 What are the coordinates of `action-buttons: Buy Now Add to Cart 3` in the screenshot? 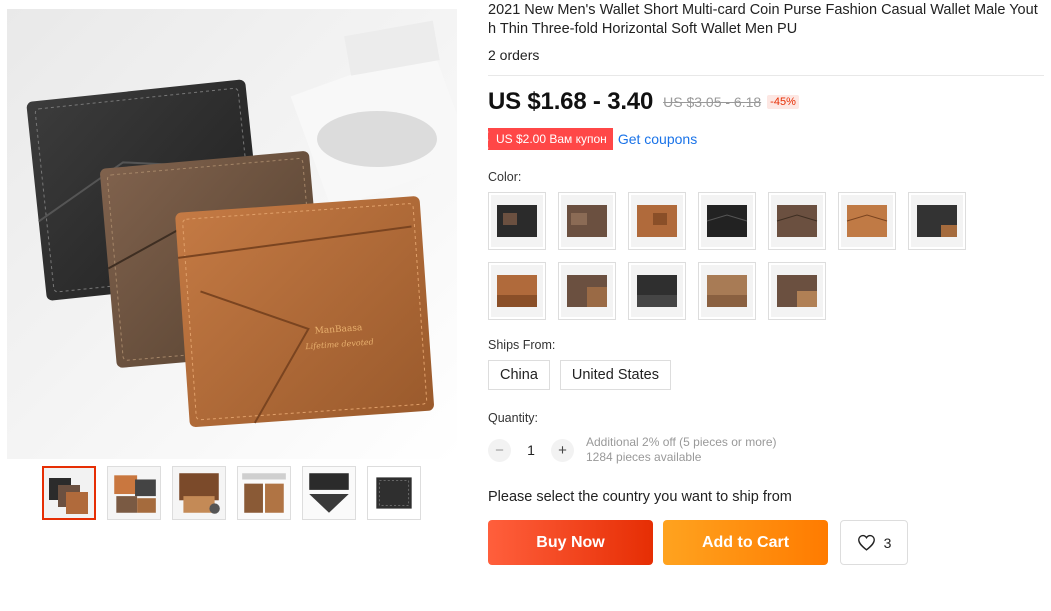 It's located at (768, 542).